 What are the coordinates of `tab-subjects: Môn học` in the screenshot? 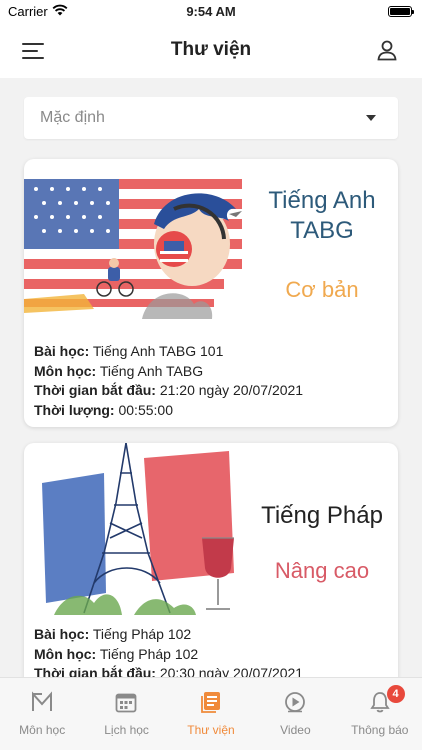 It's located at (42, 714).